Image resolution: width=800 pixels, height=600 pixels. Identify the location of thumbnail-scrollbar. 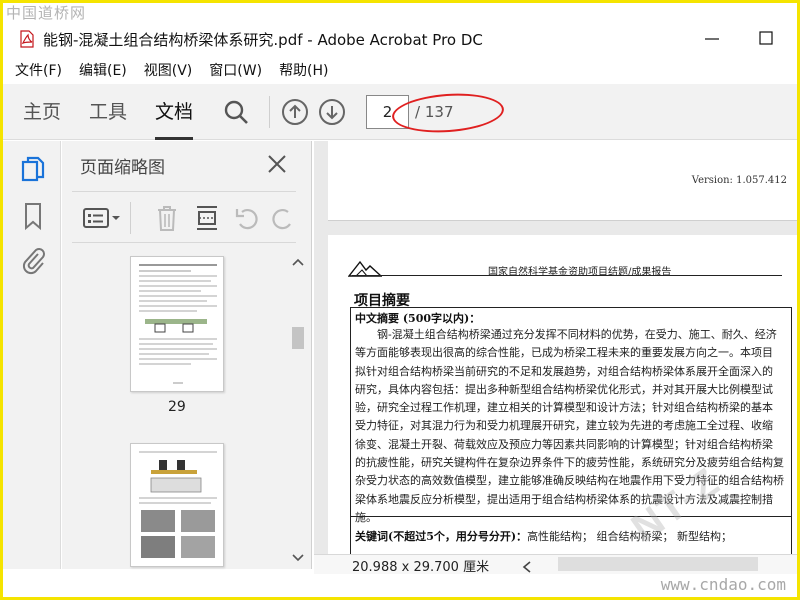
(298, 410).